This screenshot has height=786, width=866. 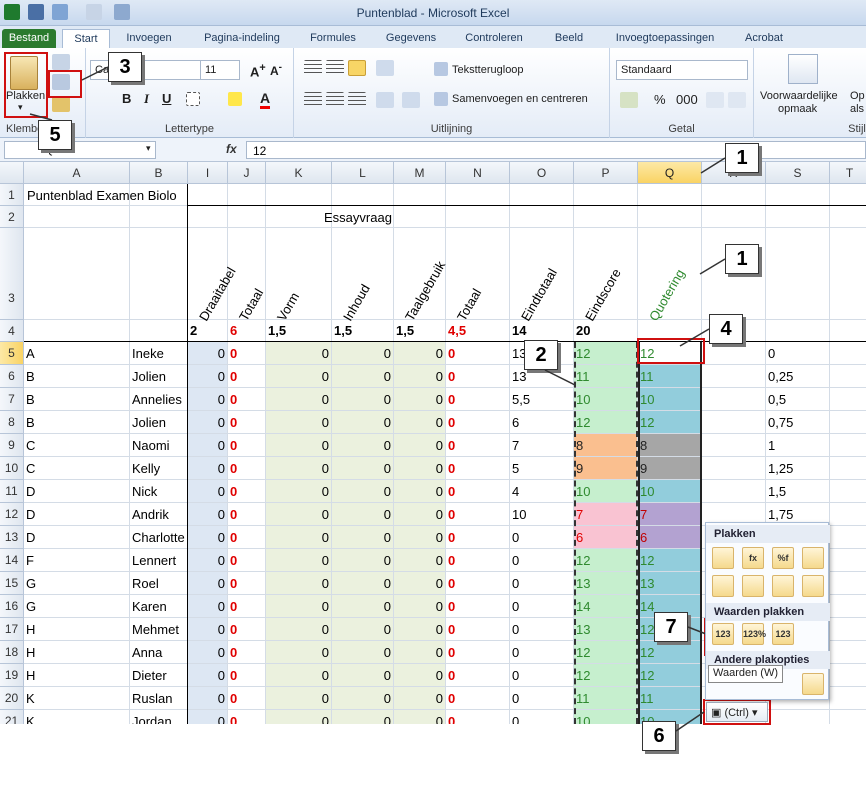 I want to click on paste-transpose-icon, so click(x=783, y=586).